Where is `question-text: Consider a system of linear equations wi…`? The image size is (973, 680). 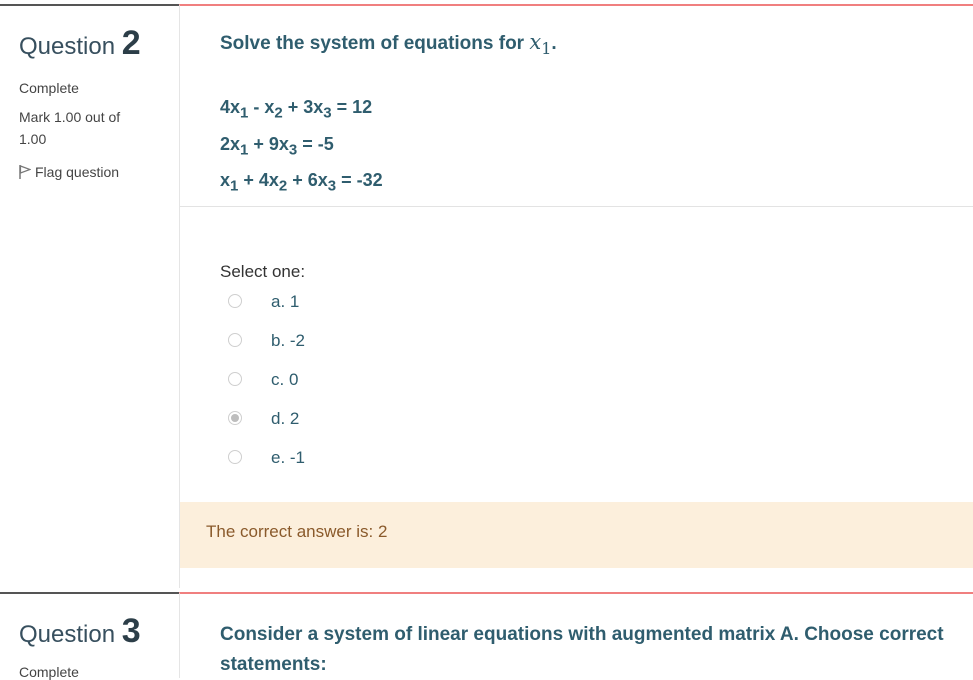
question-text: Consider a system of linear equations wi… is located at coordinates (582, 649).